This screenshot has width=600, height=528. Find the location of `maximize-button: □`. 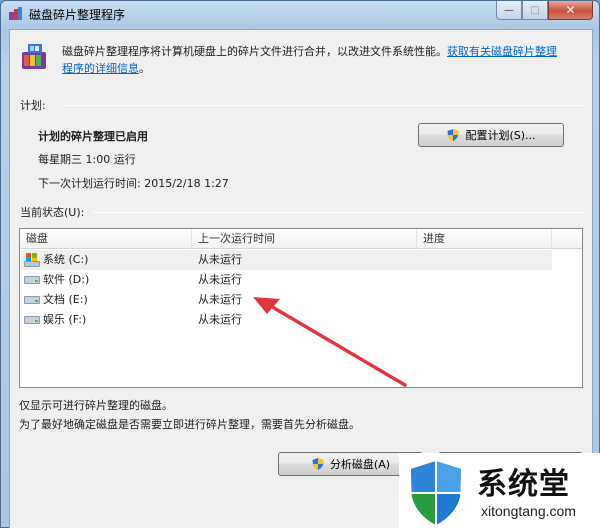

maximize-button: □ is located at coordinates (535, 10).